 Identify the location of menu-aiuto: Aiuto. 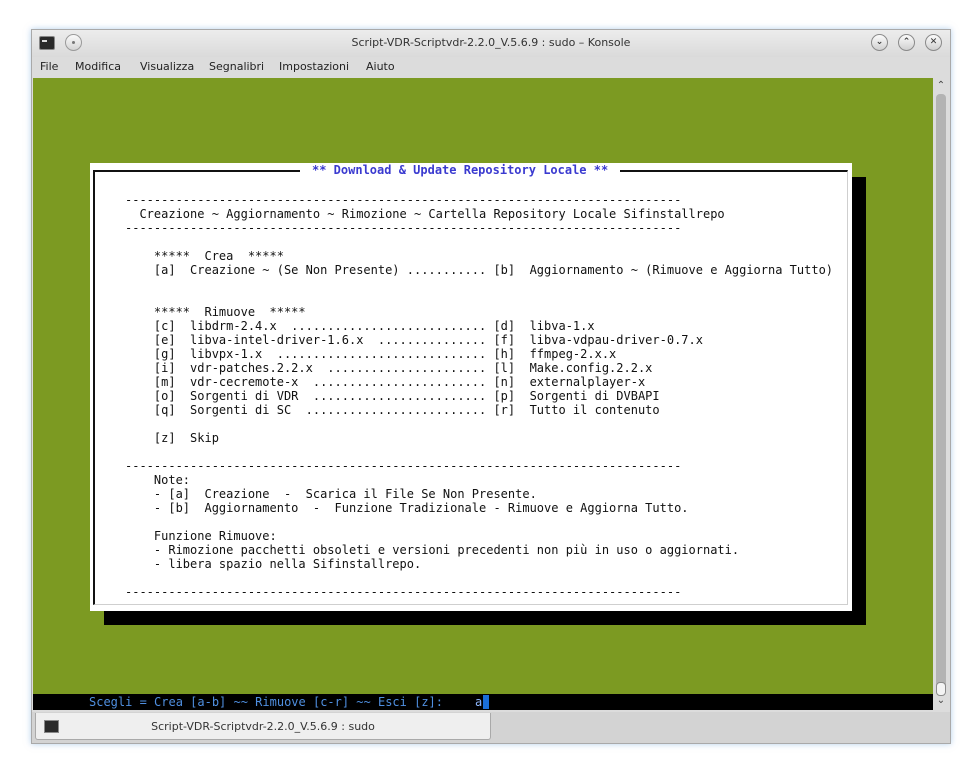
(380, 66).